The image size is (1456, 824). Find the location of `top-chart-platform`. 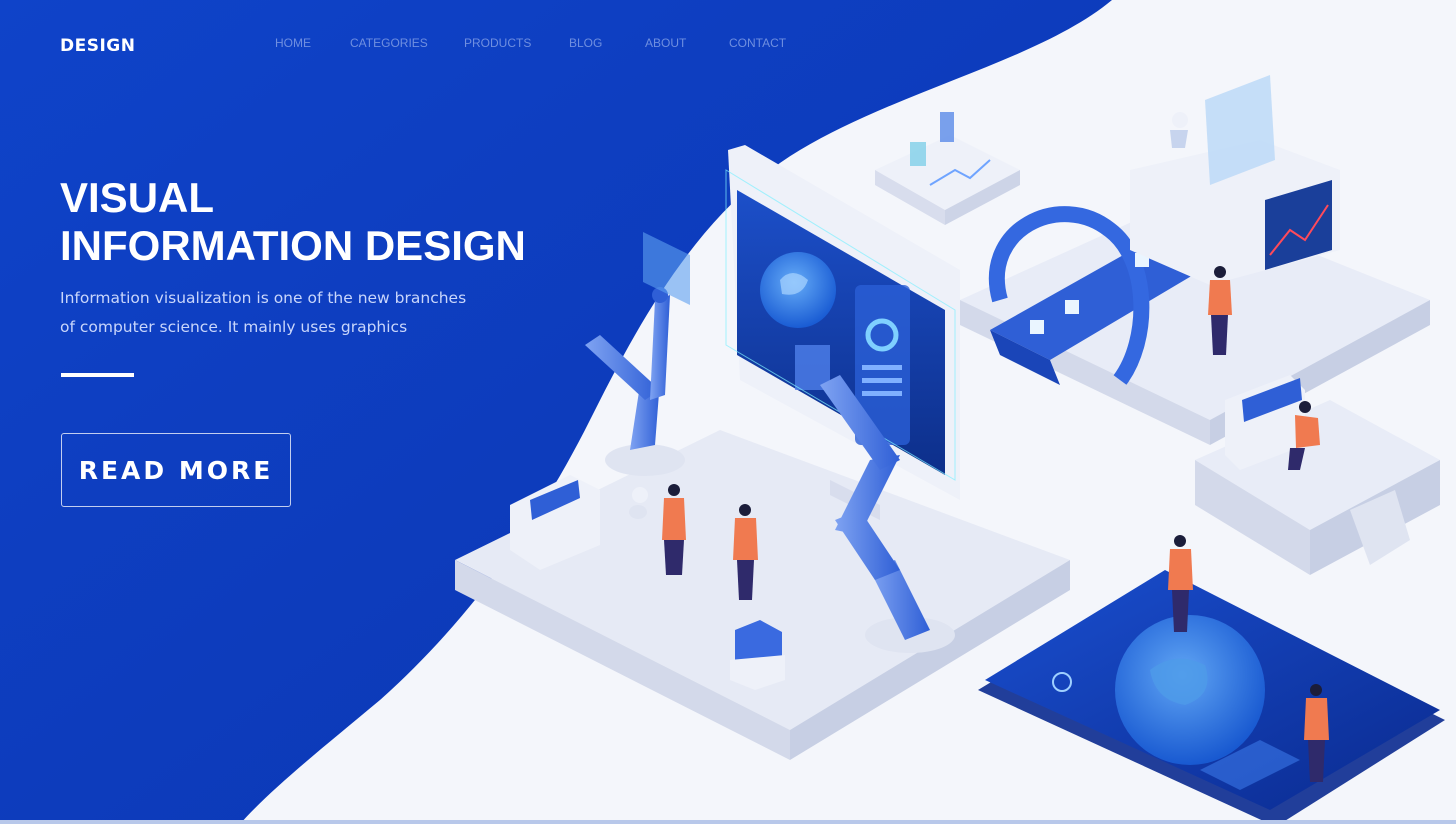

top-chart-platform is located at coordinates (947, 168).